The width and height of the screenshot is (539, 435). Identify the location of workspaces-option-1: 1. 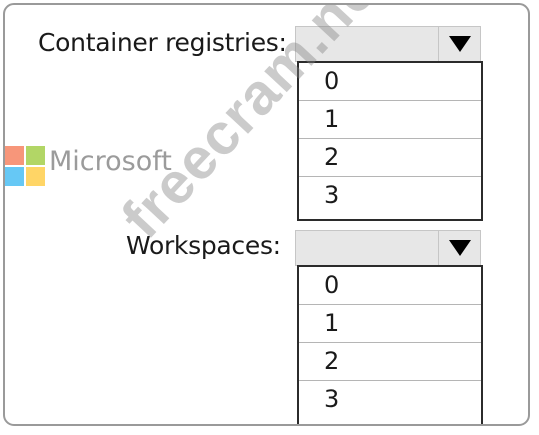
(390, 324).